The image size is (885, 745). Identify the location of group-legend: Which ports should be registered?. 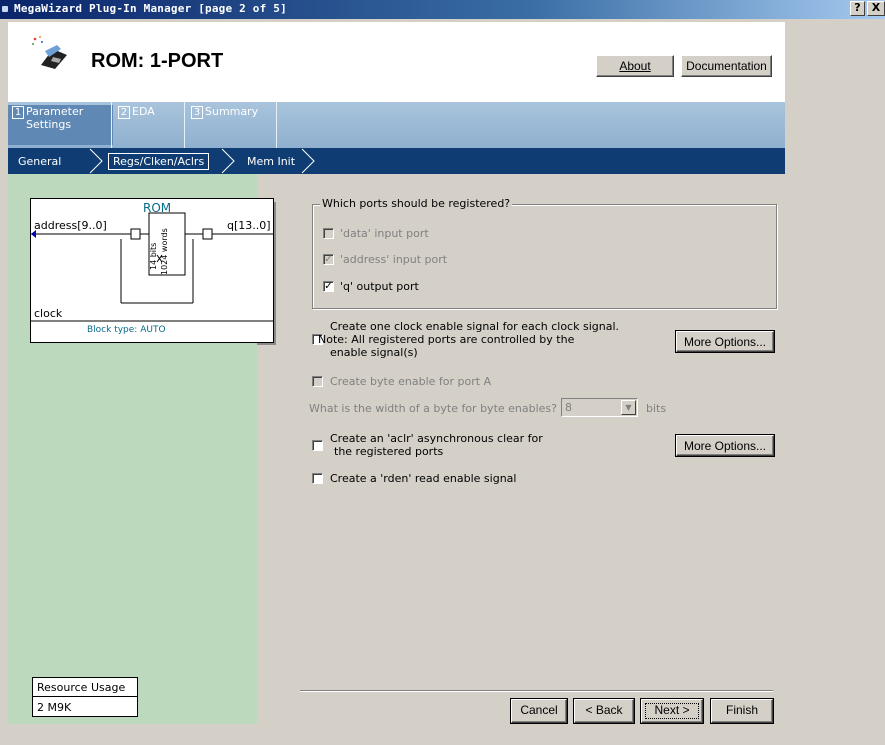
(416, 203).